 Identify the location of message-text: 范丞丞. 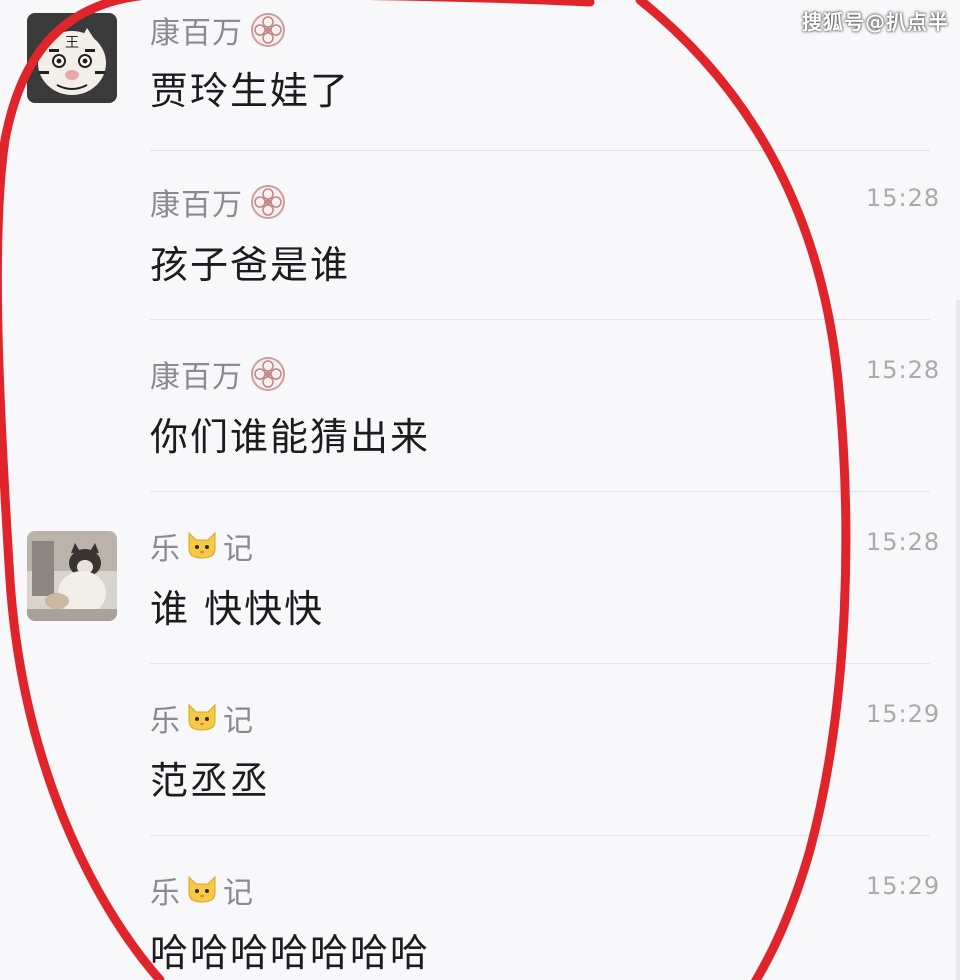
(210, 777).